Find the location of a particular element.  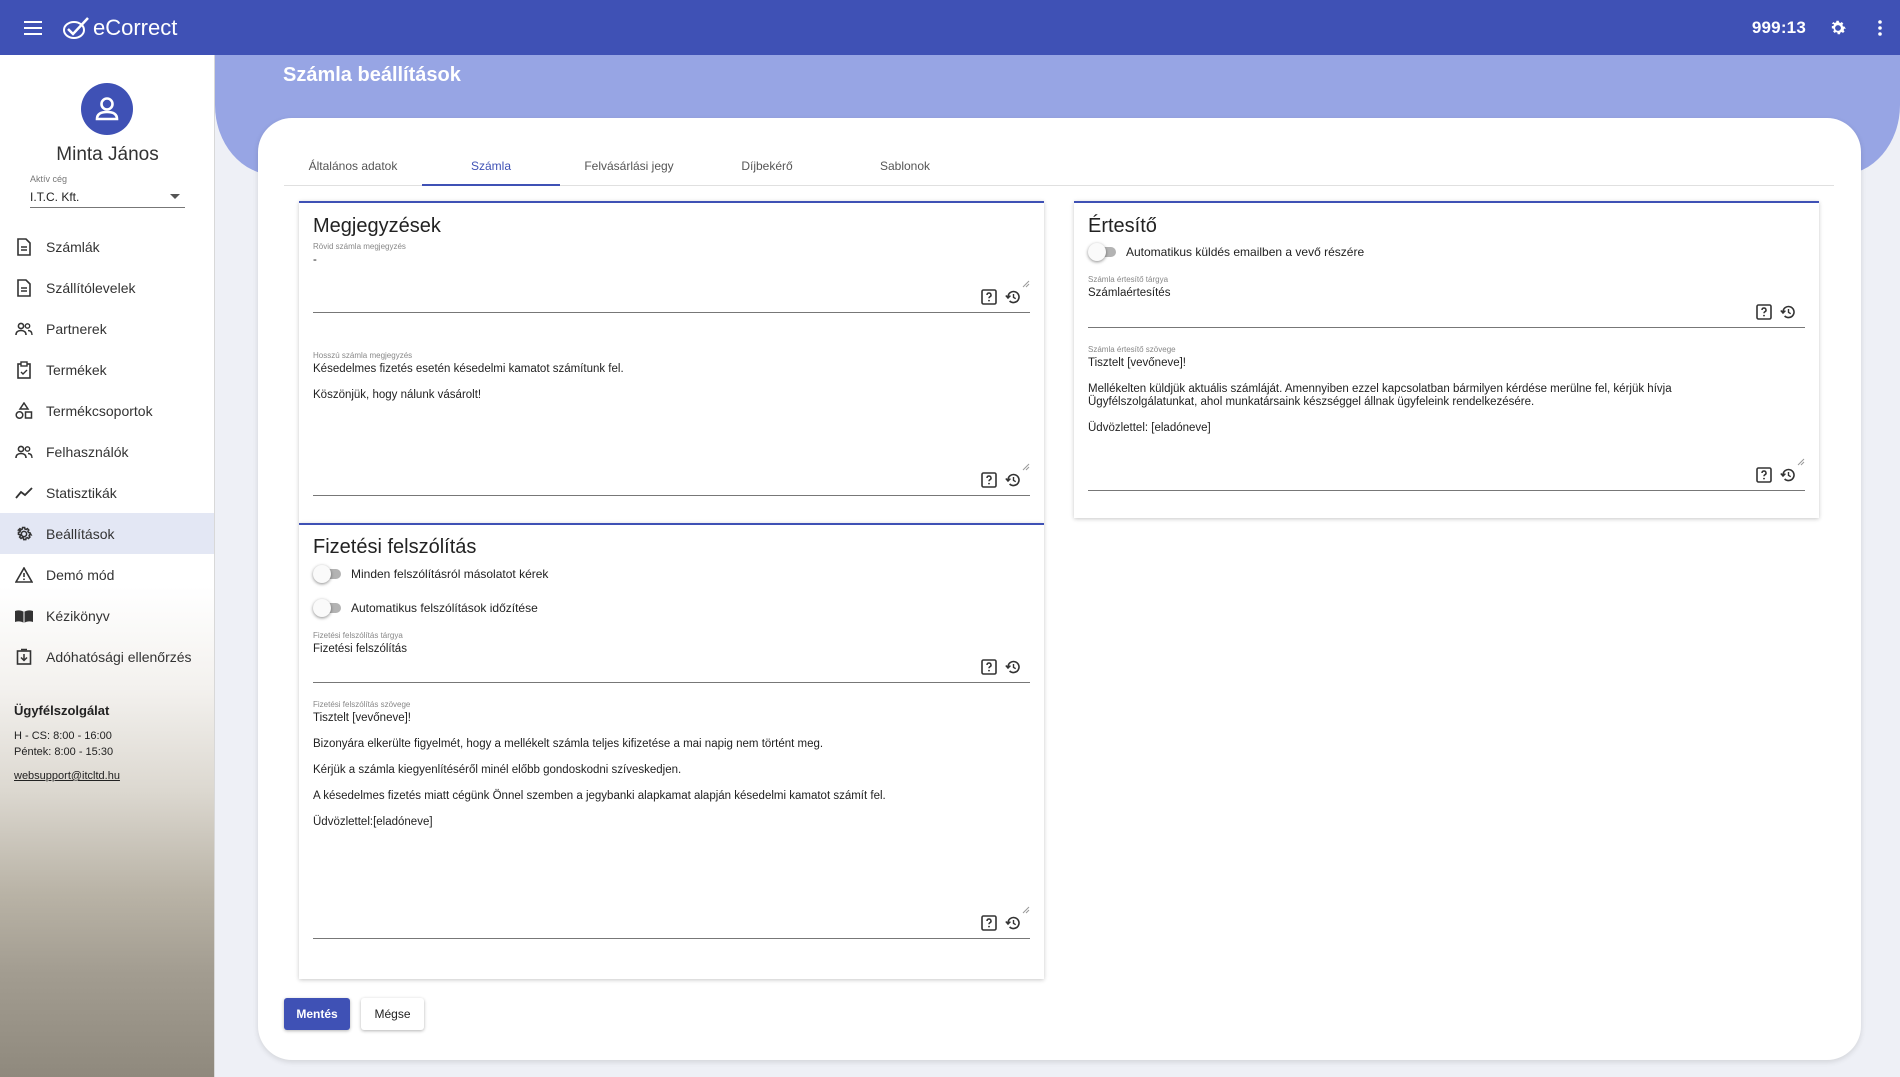

reminder-body-label: Fizetési felszólítás szövege is located at coordinates (362, 704).